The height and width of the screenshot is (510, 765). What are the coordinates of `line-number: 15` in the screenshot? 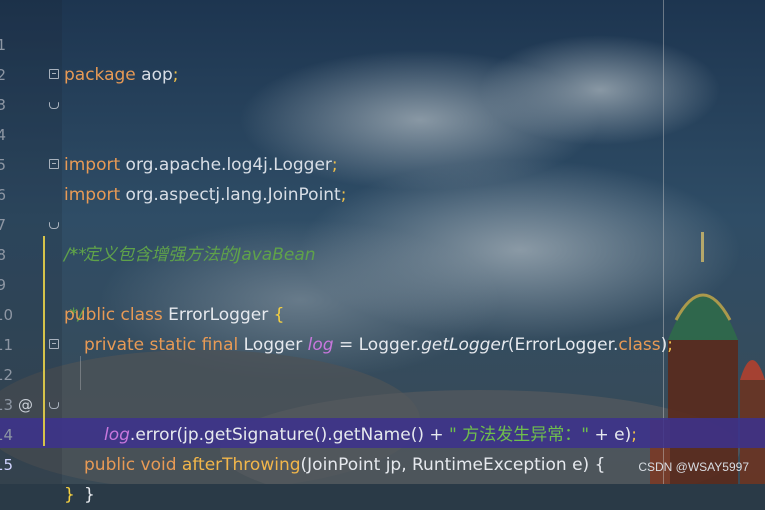 It's located at (7, 465).